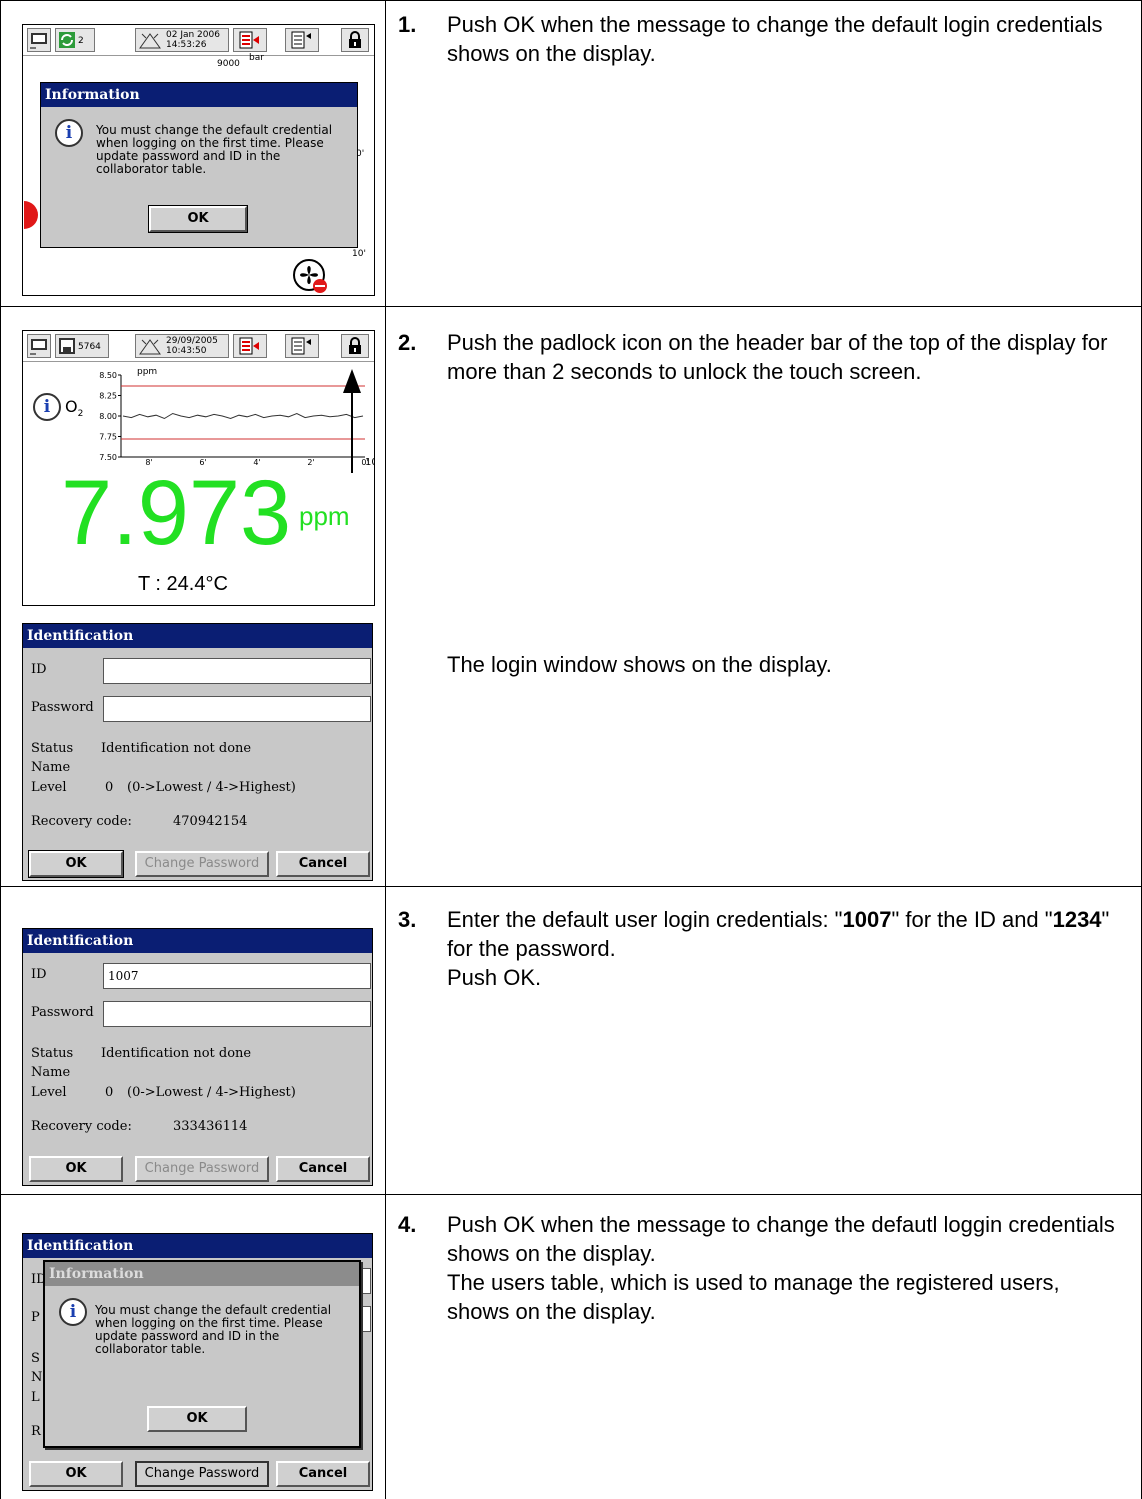 The image size is (1142, 1499). Describe the element at coordinates (108, 416) in the screenshot. I see `y-tick-label: 8.00` at that location.